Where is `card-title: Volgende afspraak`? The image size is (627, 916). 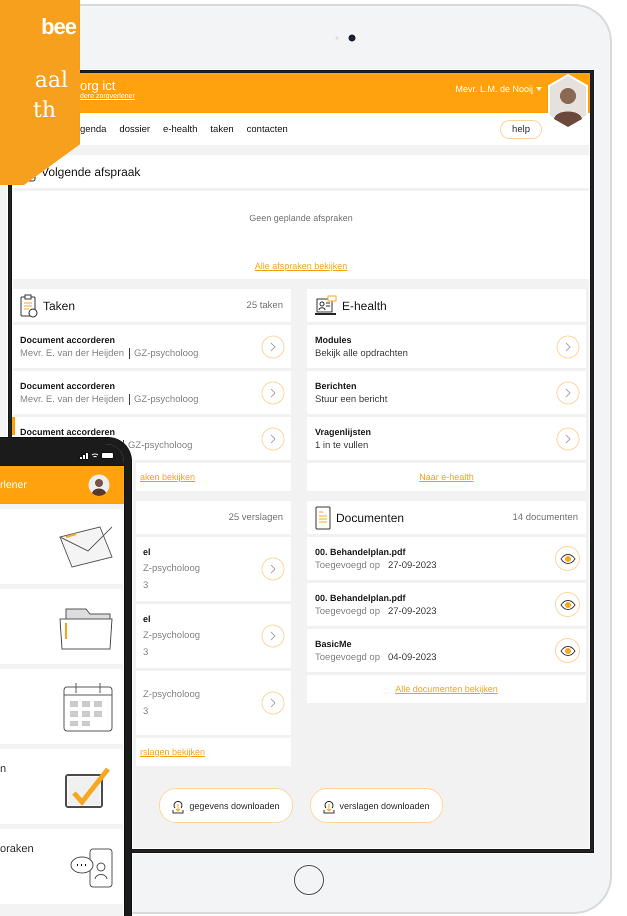
card-title: Volgende afspraak is located at coordinates (90, 171).